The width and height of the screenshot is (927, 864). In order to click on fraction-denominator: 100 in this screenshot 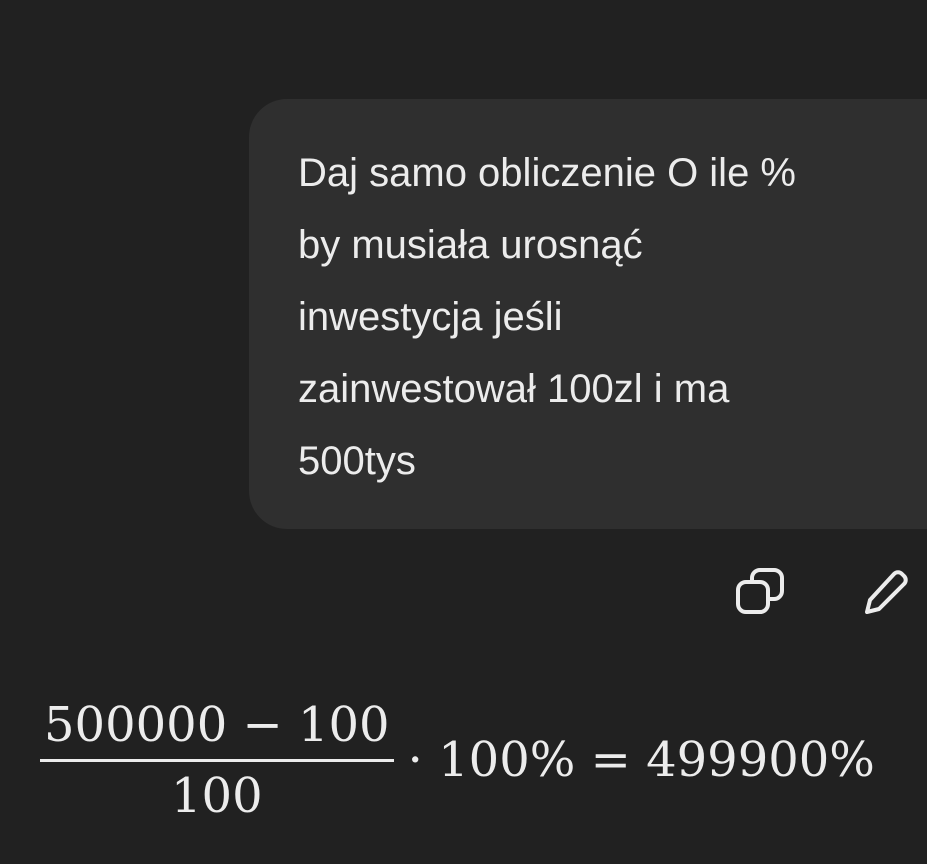, I will do `click(216, 795)`.